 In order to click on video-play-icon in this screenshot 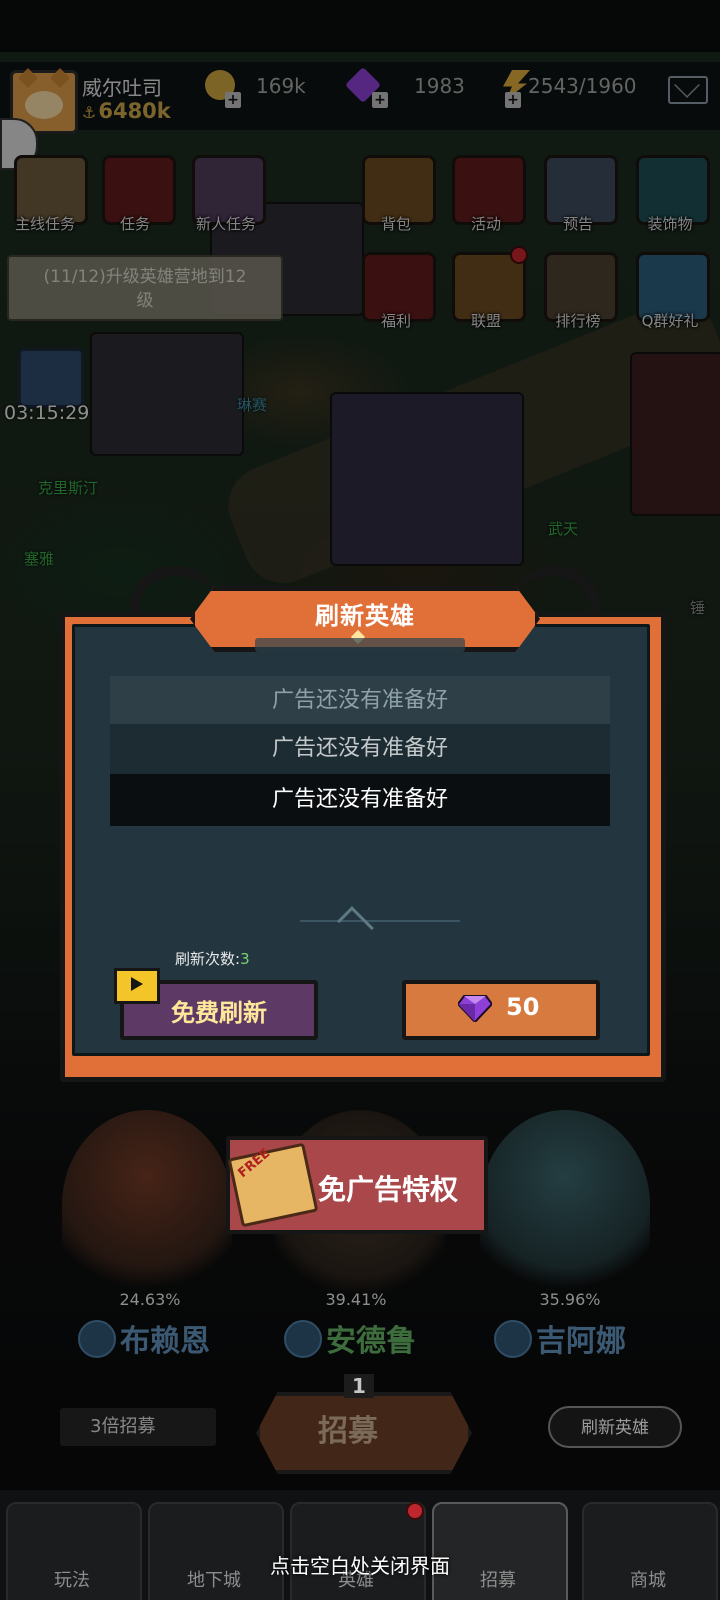, I will do `click(137, 986)`.